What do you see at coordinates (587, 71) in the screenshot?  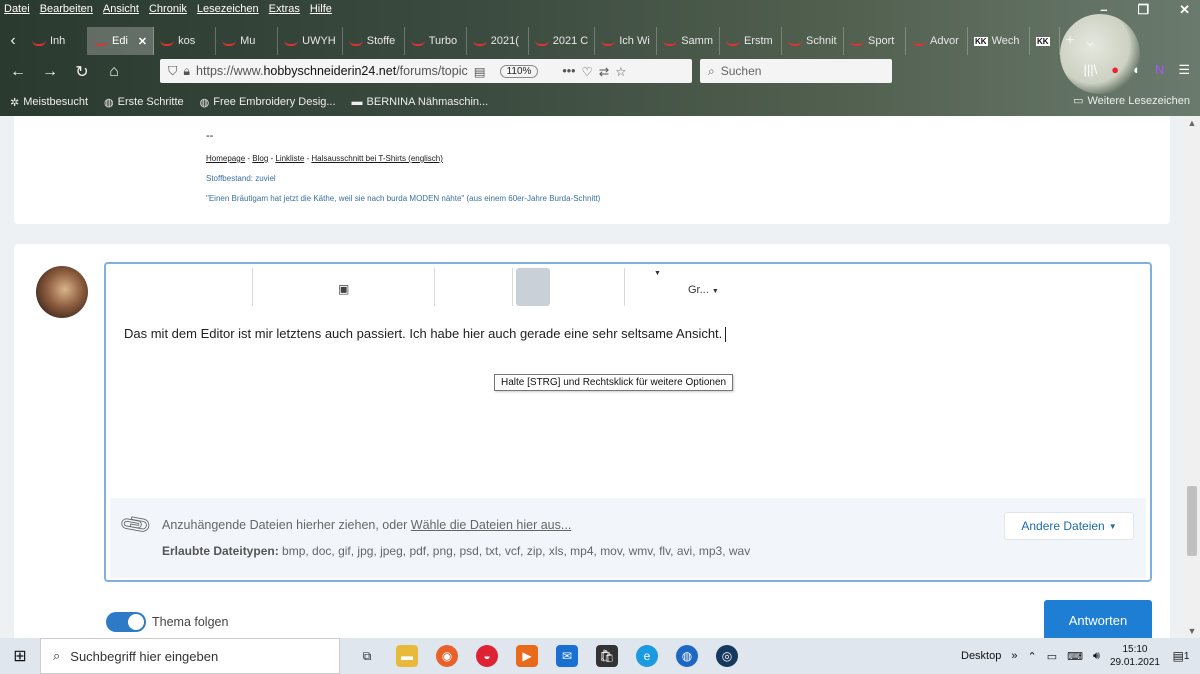 I see `pocket-icon: ♡` at bounding box center [587, 71].